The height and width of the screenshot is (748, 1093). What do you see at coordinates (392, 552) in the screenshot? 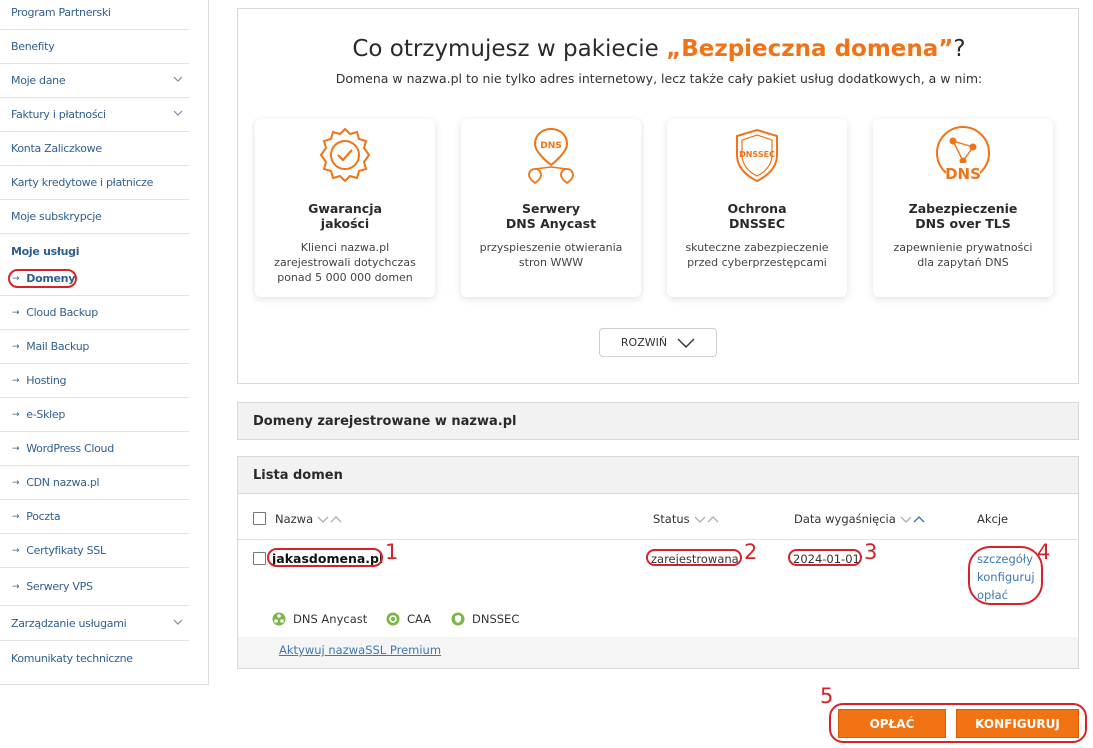
I see `annotation-number: 1` at bounding box center [392, 552].